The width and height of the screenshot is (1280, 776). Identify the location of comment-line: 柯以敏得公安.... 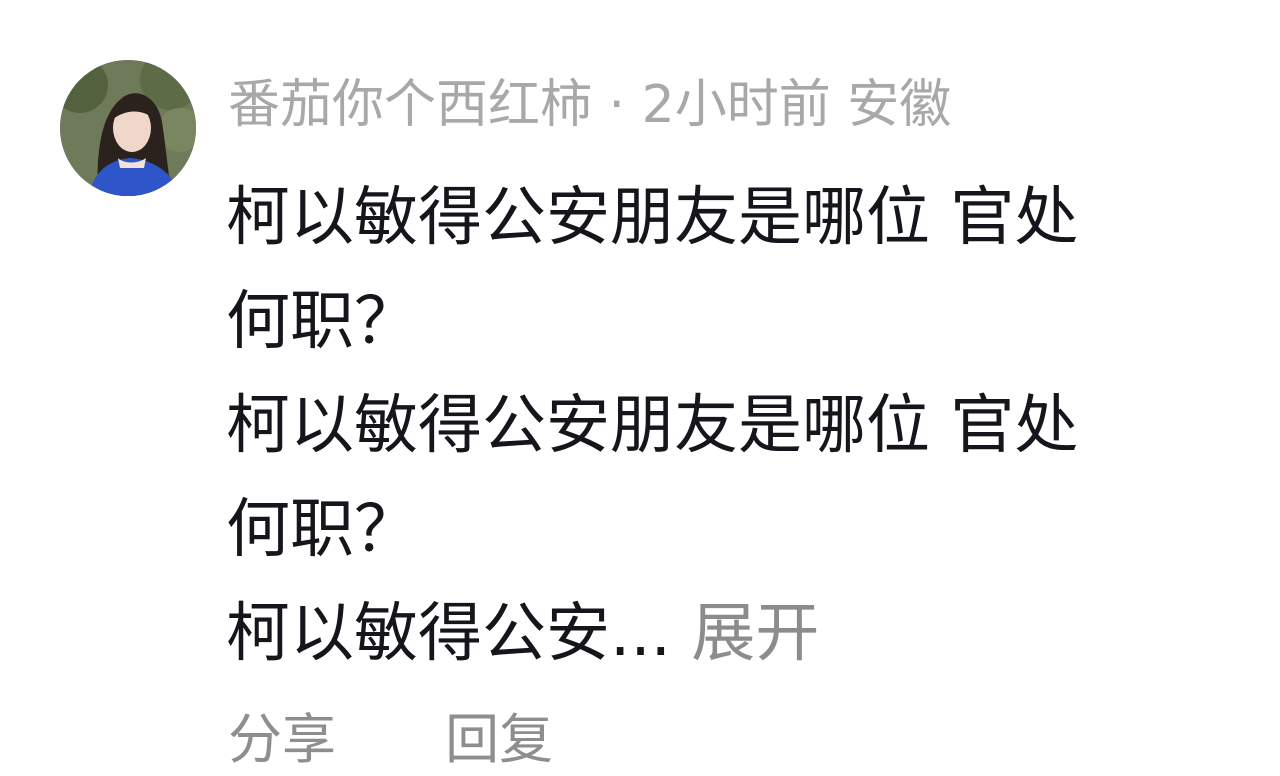
(449, 634).